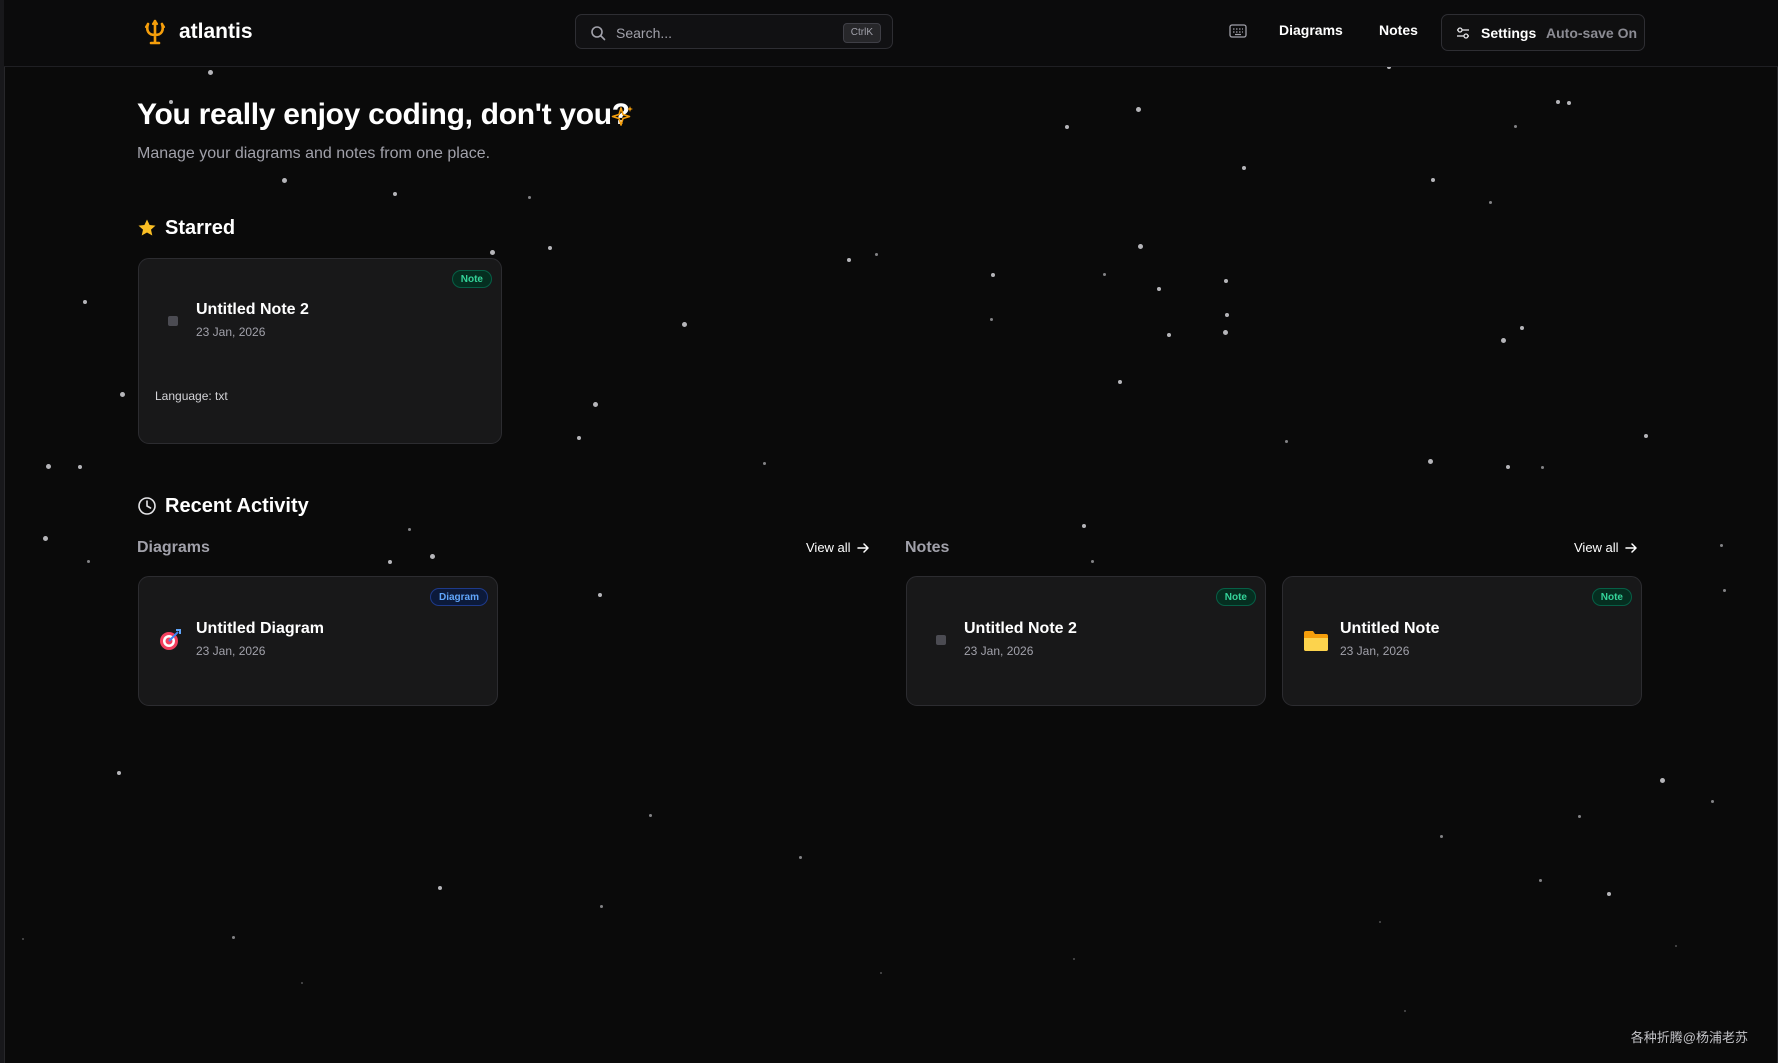  What do you see at coordinates (216, 31) in the screenshot?
I see `brand-name: atlantis` at bounding box center [216, 31].